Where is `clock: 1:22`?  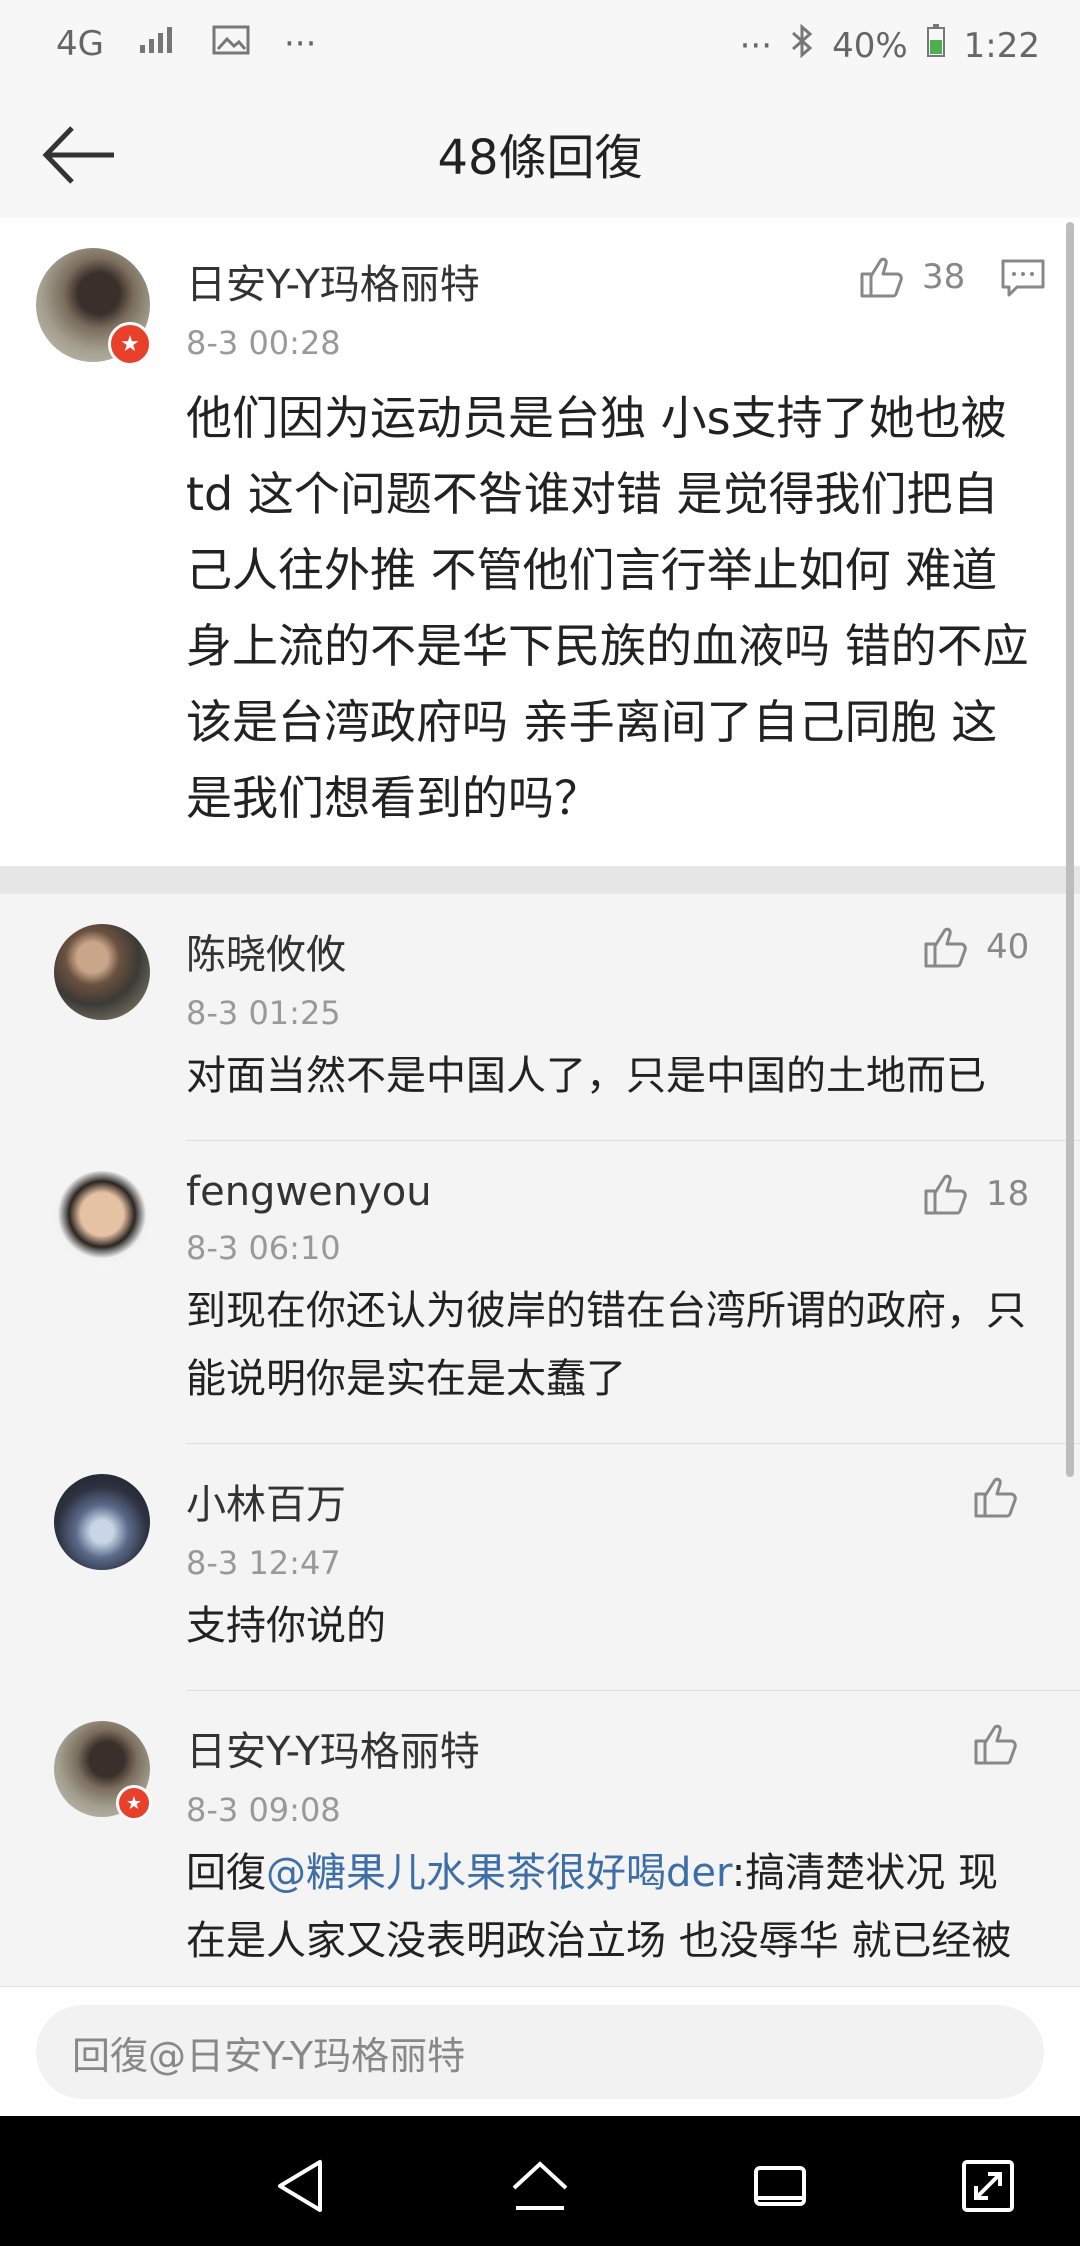 clock: 1:22 is located at coordinates (1001, 45).